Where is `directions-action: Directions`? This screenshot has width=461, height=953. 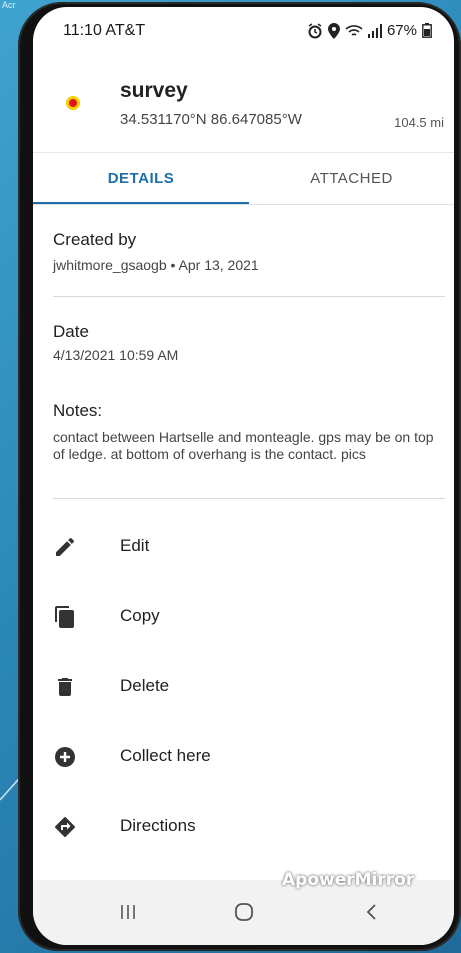 directions-action: Directions is located at coordinates (243, 827).